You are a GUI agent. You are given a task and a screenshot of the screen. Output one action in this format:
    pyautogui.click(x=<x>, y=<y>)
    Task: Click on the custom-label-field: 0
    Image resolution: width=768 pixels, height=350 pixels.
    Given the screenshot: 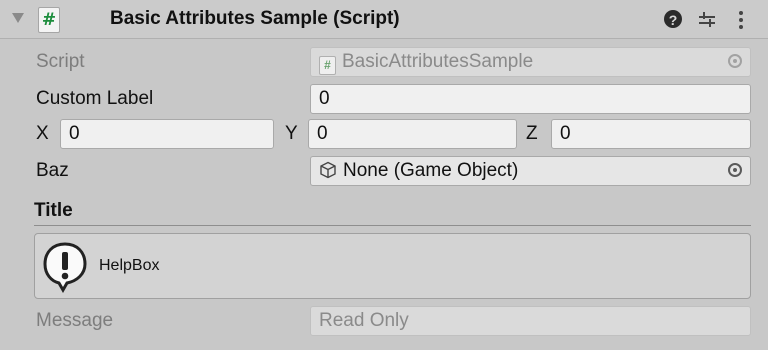 What is the action you would take?
    pyautogui.click(x=530, y=99)
    